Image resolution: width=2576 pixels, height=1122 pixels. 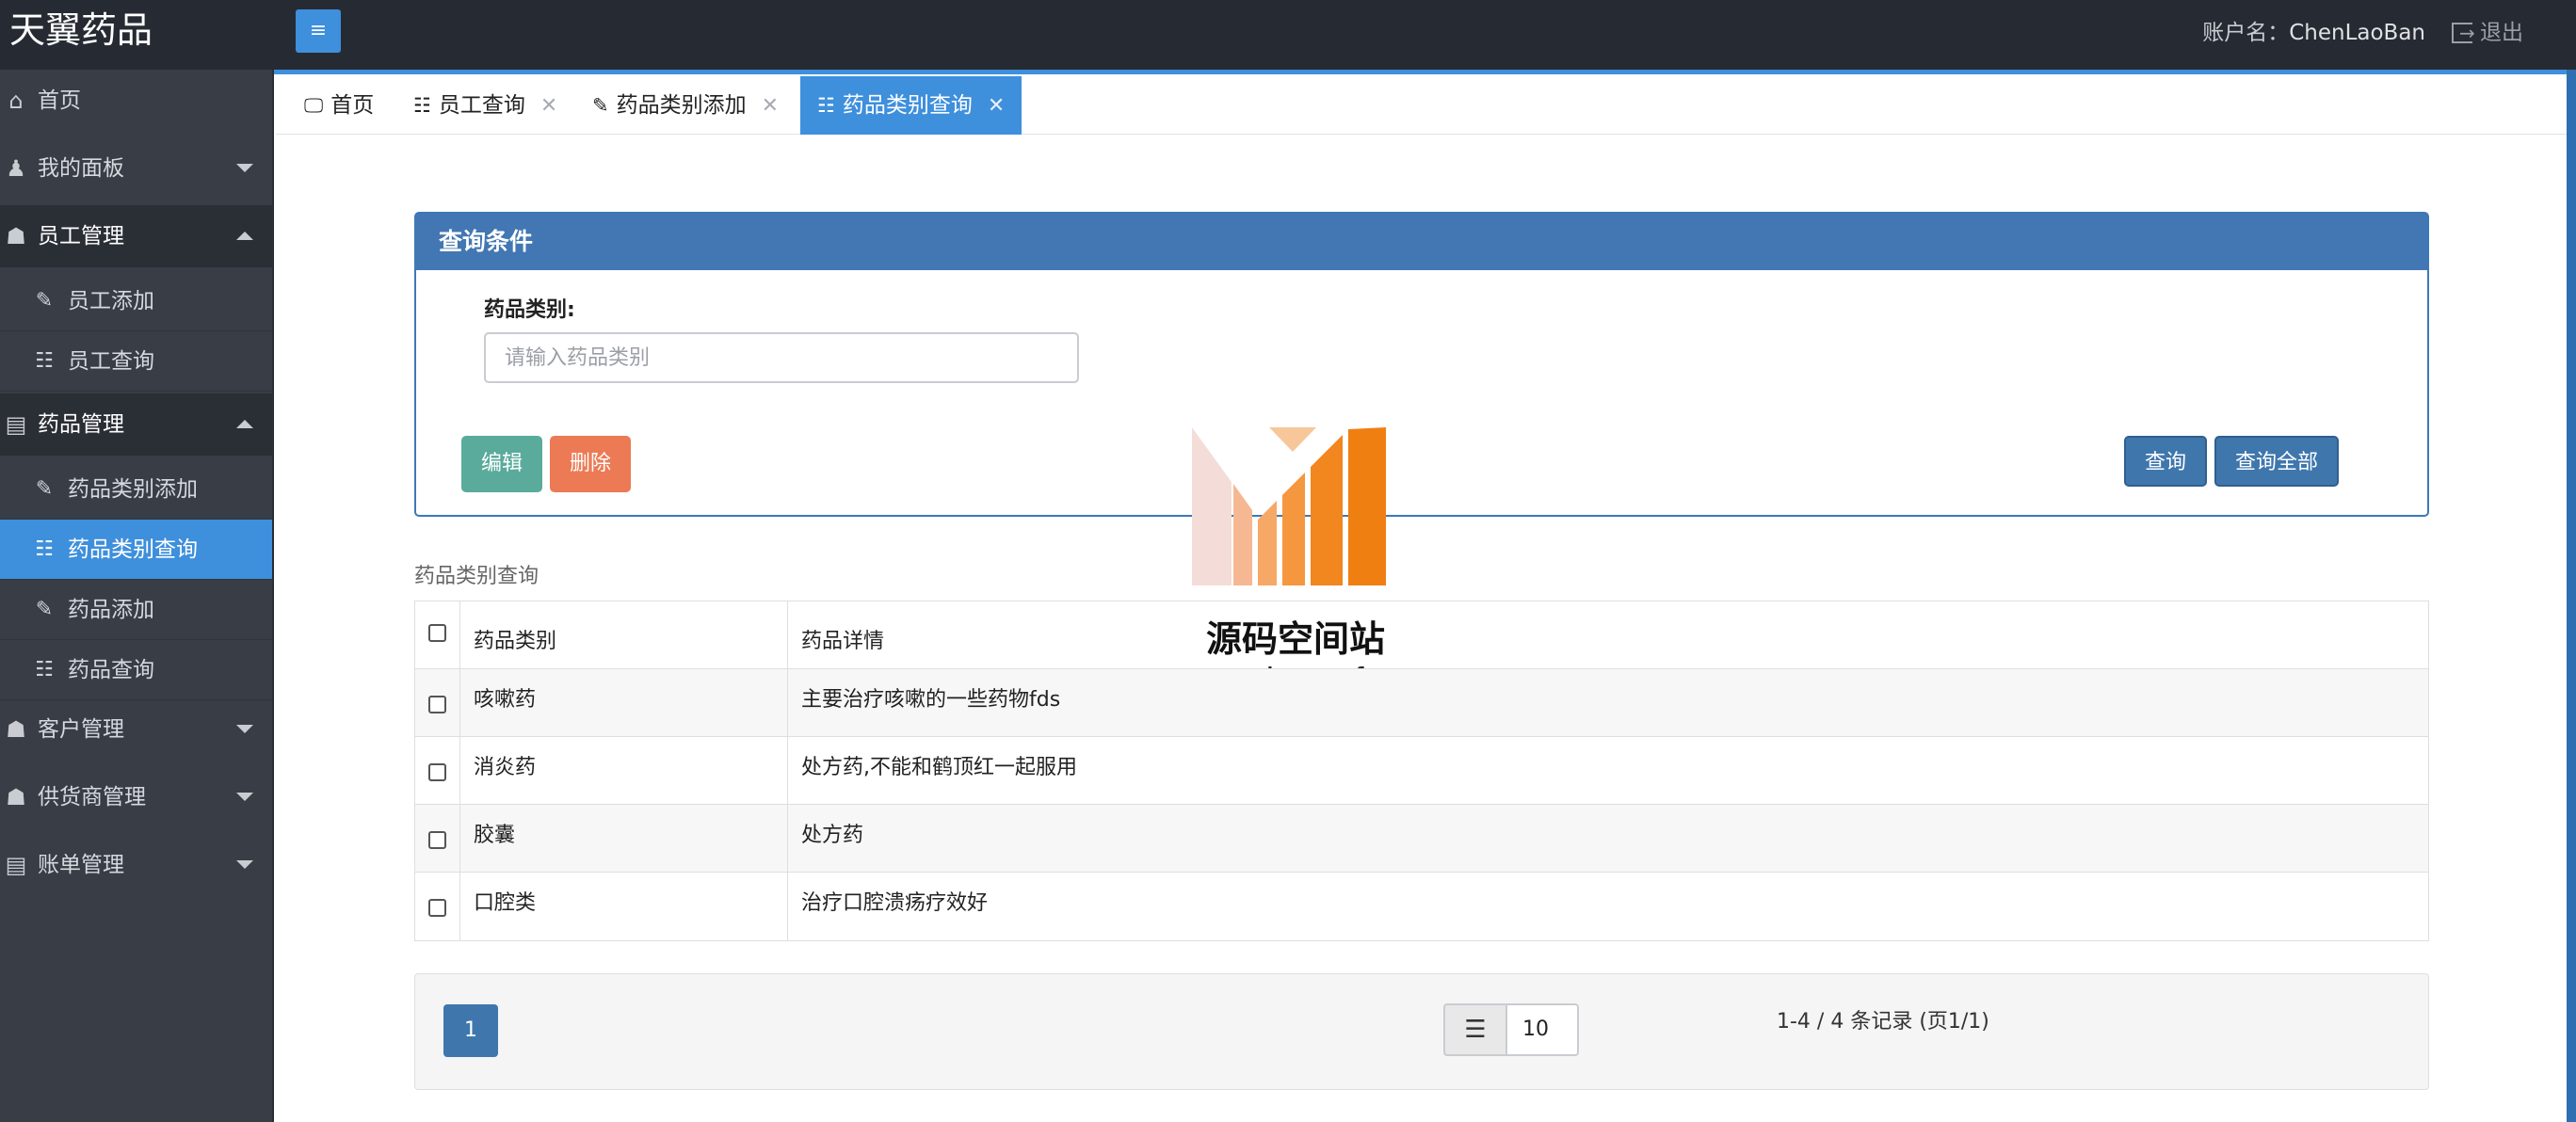 What do you see at coordinates (136, 169) in the screenshot?
I see `sidebar-item-my-panel: ♟ 我的面板` at bounding box center [136, 169].